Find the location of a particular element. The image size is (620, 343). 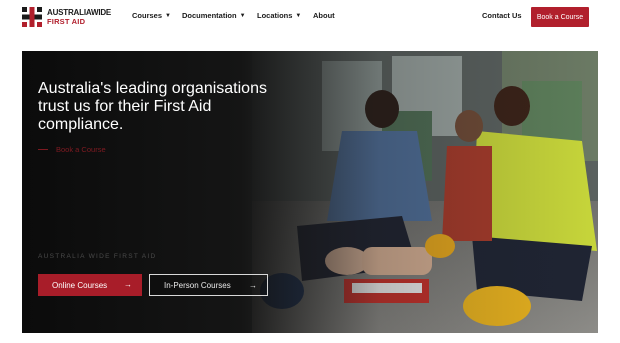

nav-item-locations: Locations ▼ is located at coordinates (279, 15).